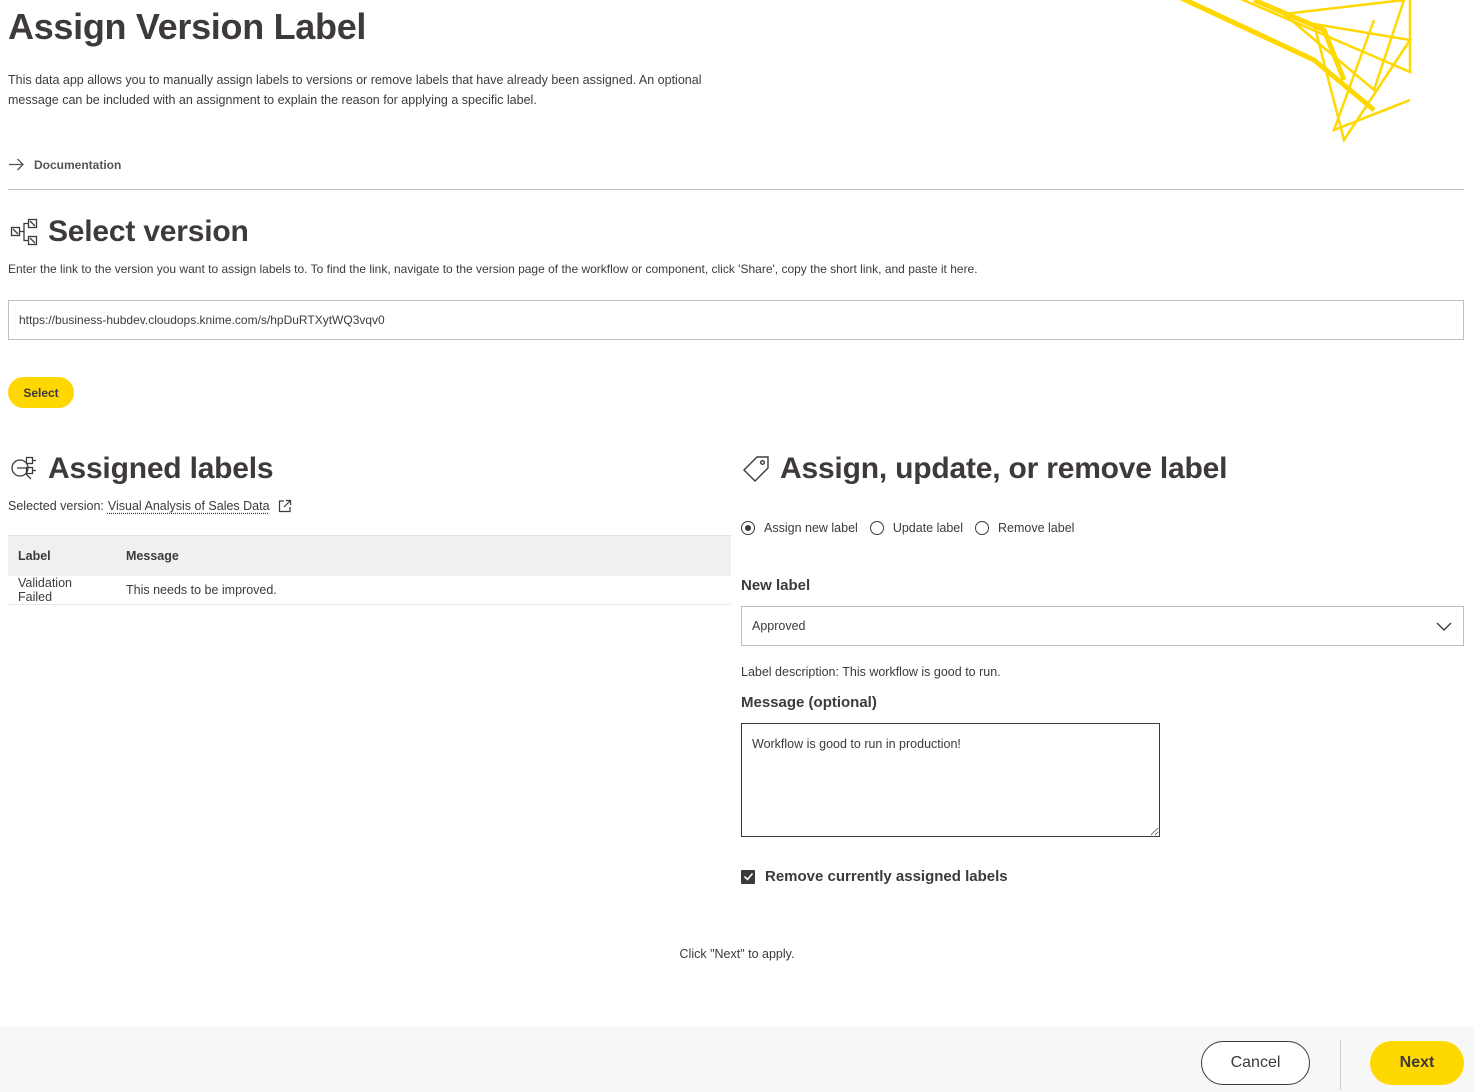  I want to click on radio-update-label: Update label, so click(916, 528).